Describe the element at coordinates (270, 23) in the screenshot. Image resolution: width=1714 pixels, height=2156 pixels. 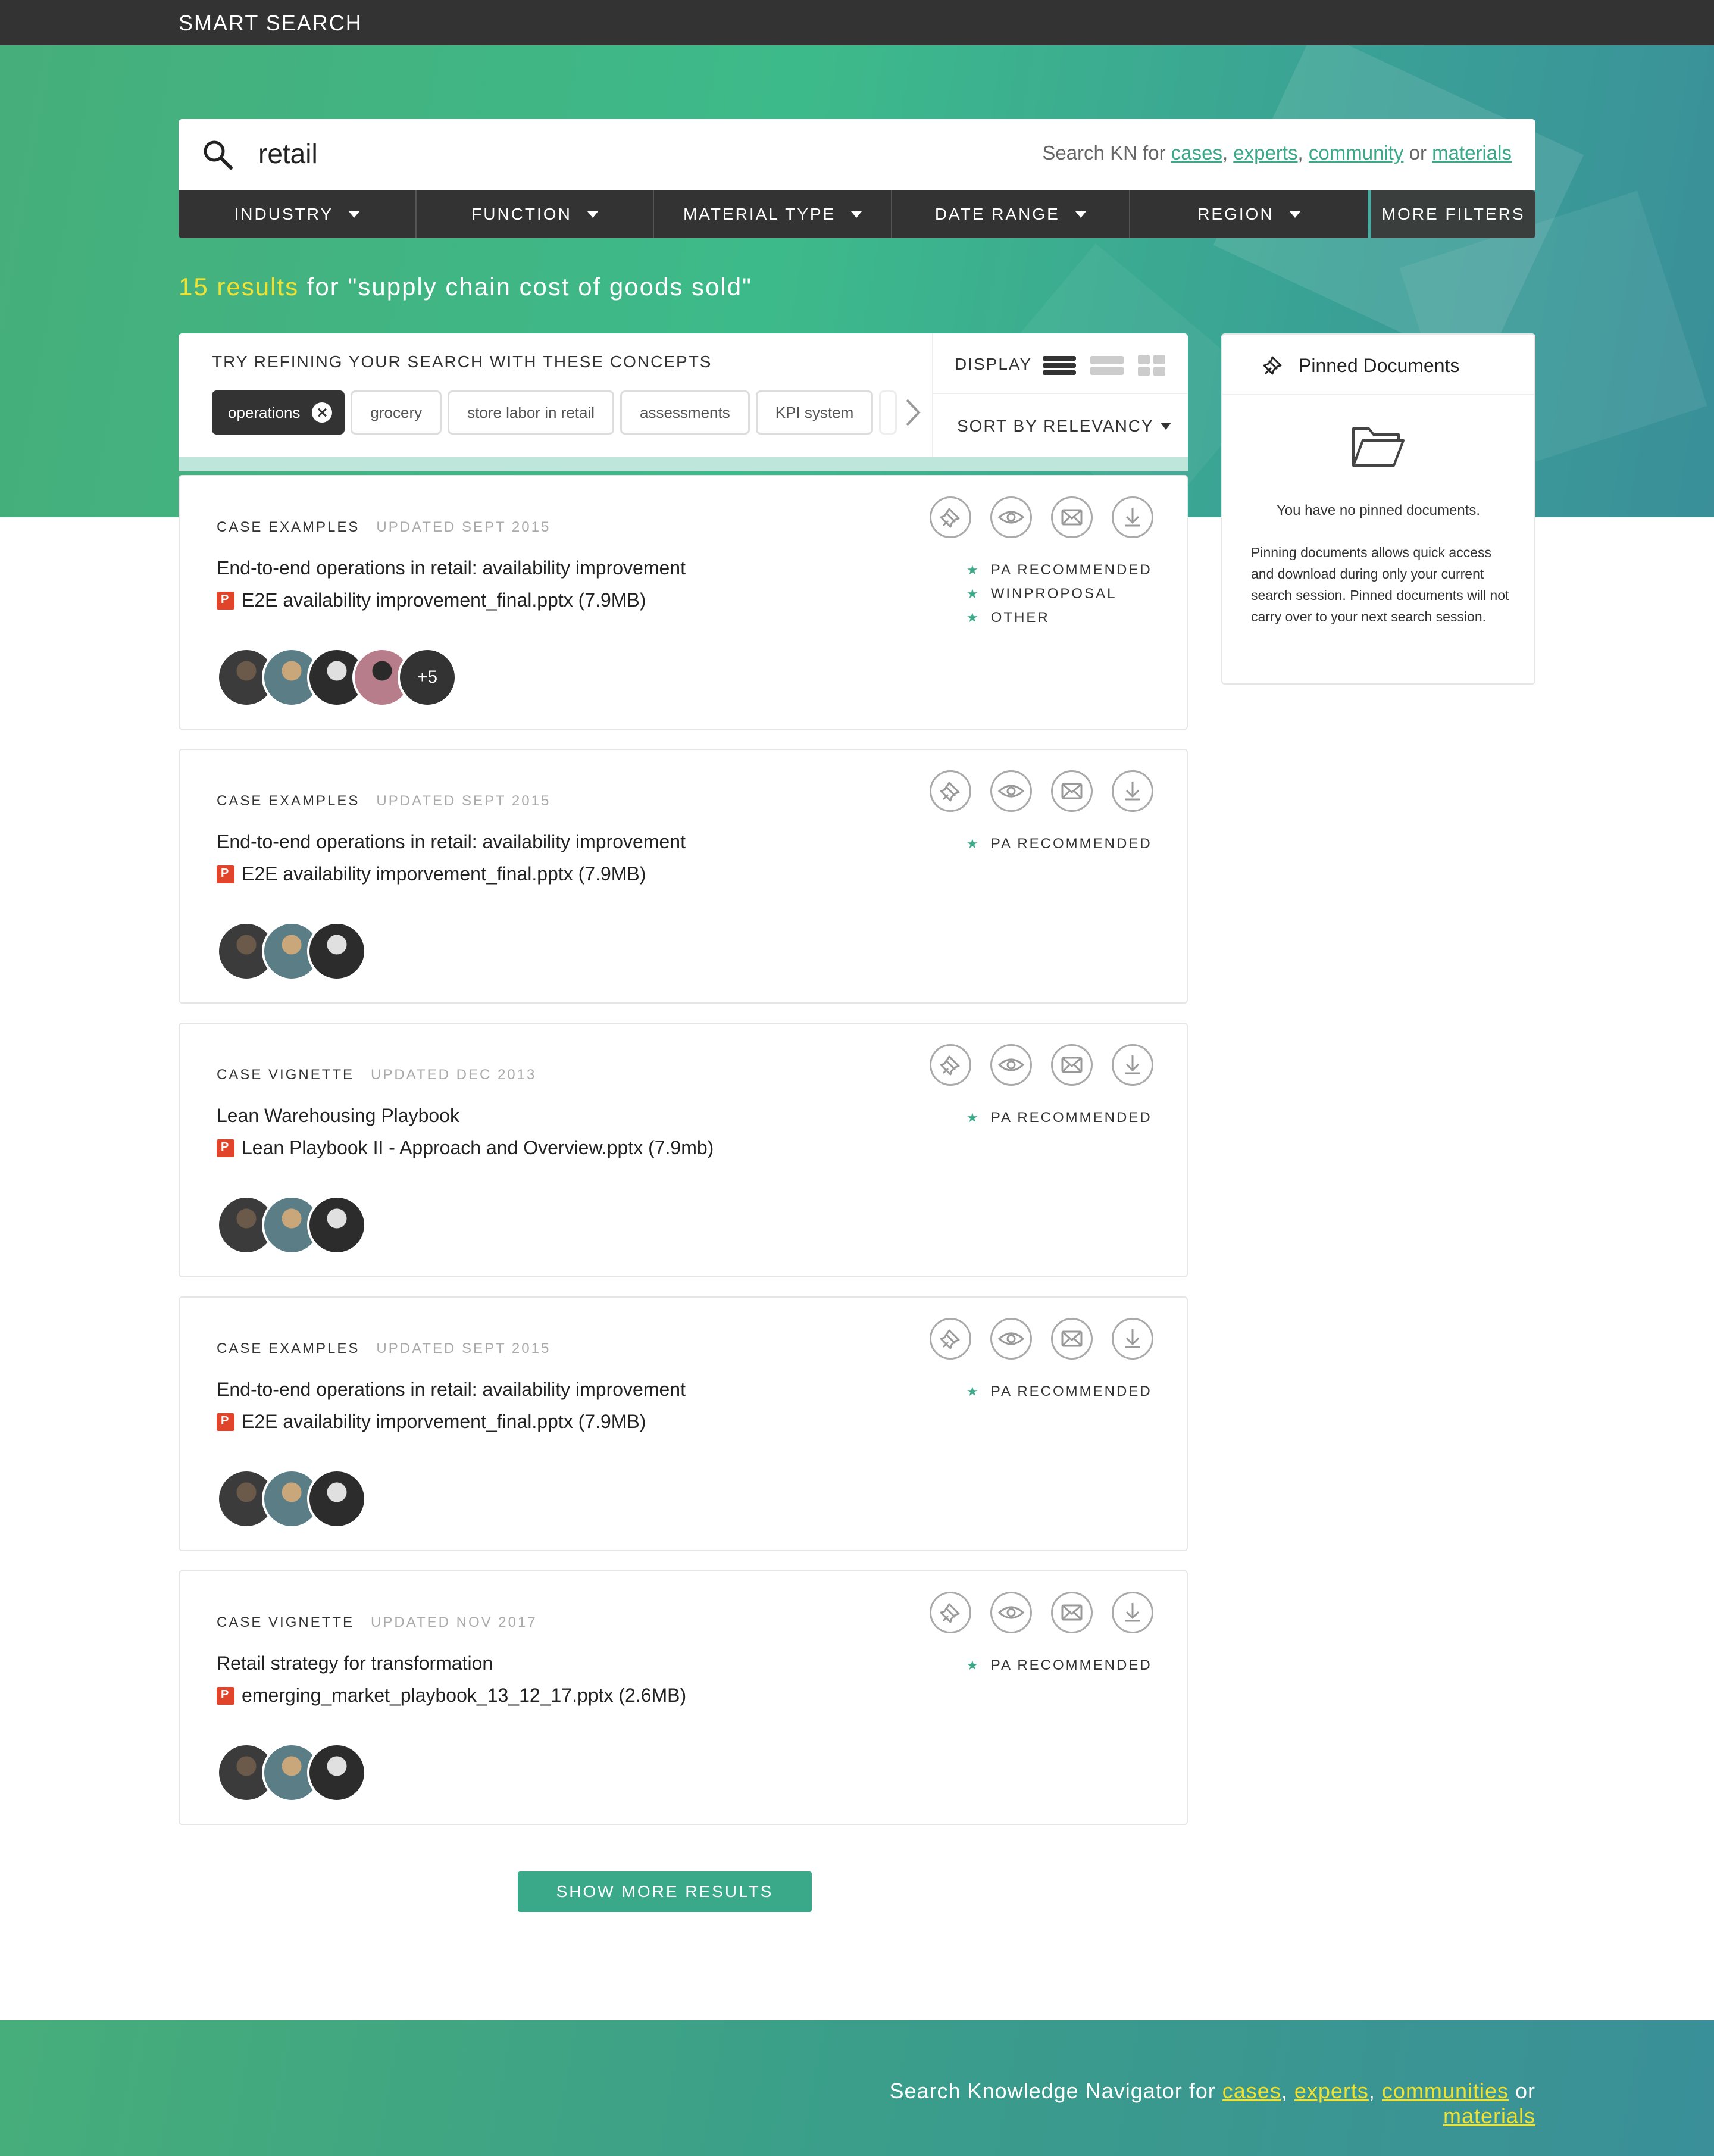
I see `app-title: SMART SEARCH` at that location.